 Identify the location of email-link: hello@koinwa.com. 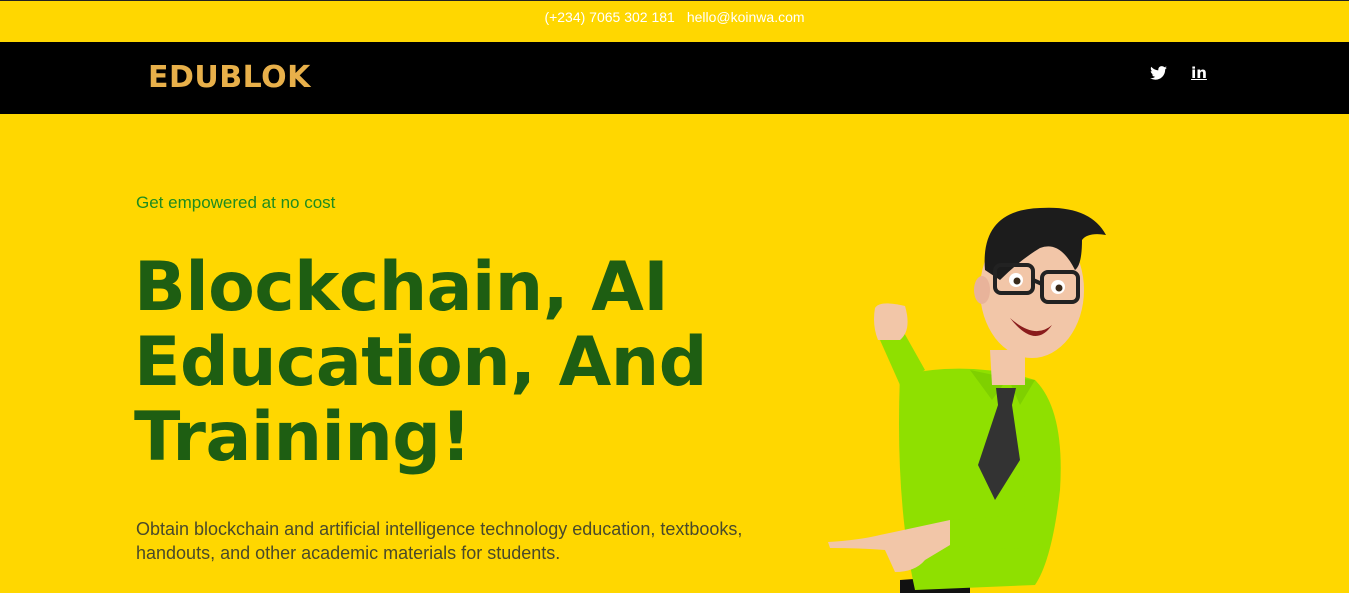
(746, 17).